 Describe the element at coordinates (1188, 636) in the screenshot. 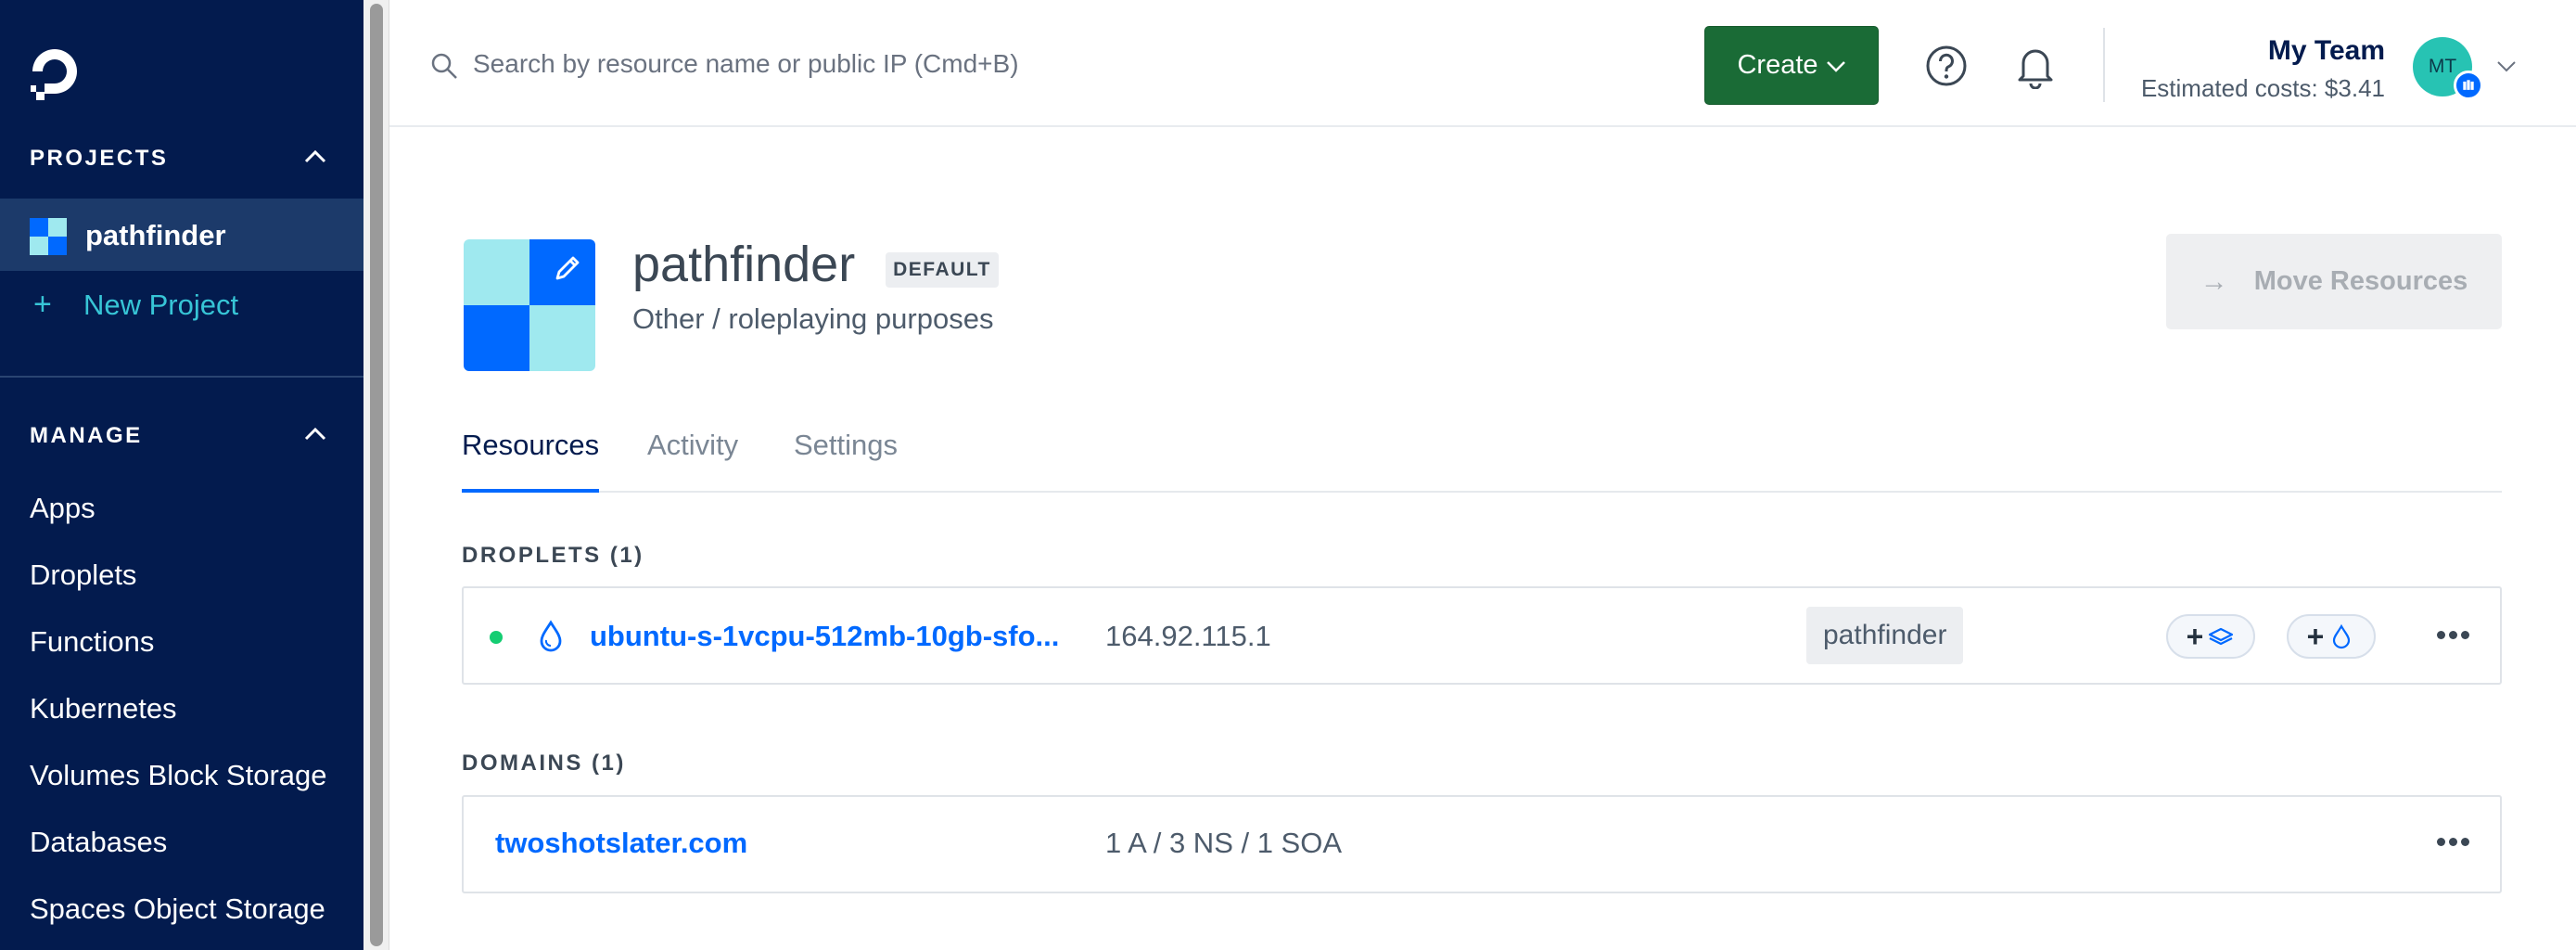

I see `droplet-ip: 164.92.115.1` at that location.